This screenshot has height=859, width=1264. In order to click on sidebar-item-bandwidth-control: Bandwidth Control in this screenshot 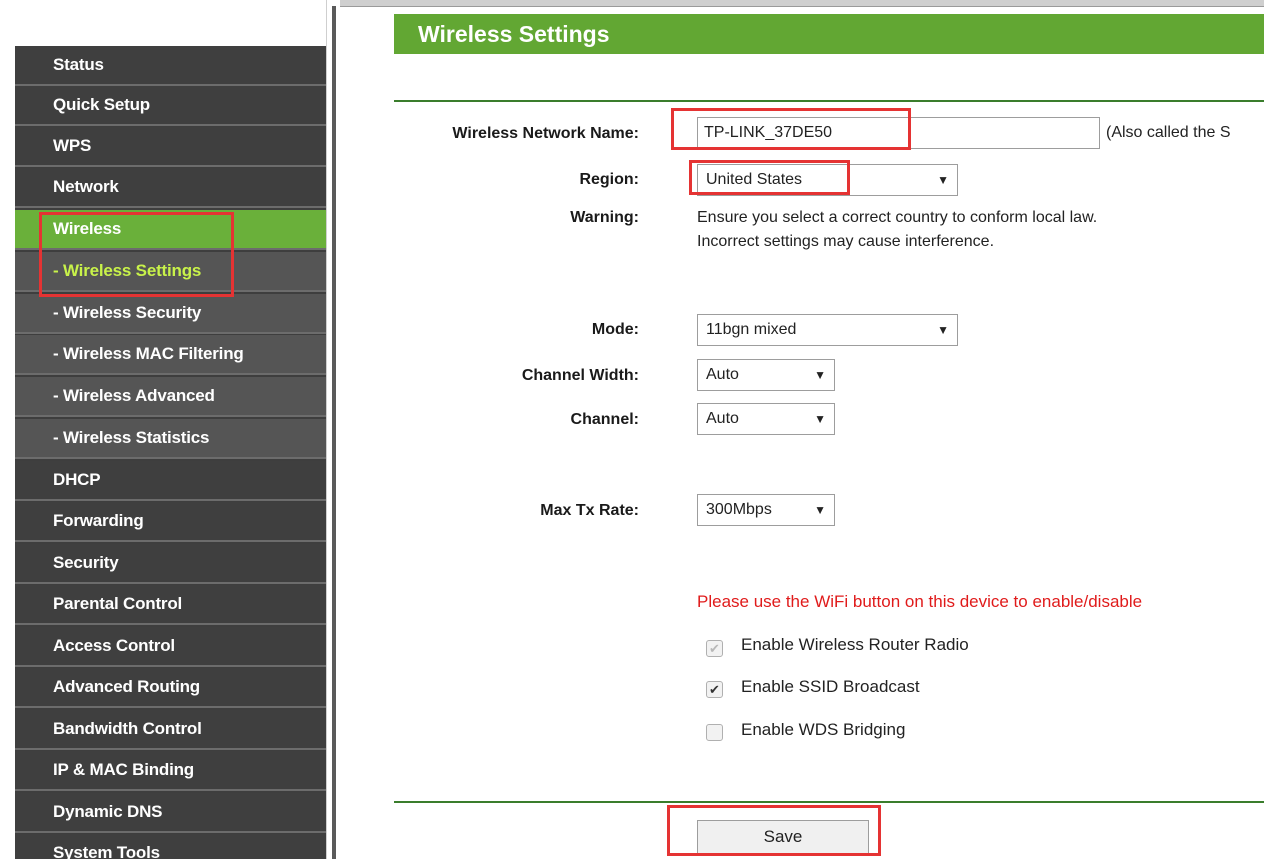, I will do `click(170, 730)`.